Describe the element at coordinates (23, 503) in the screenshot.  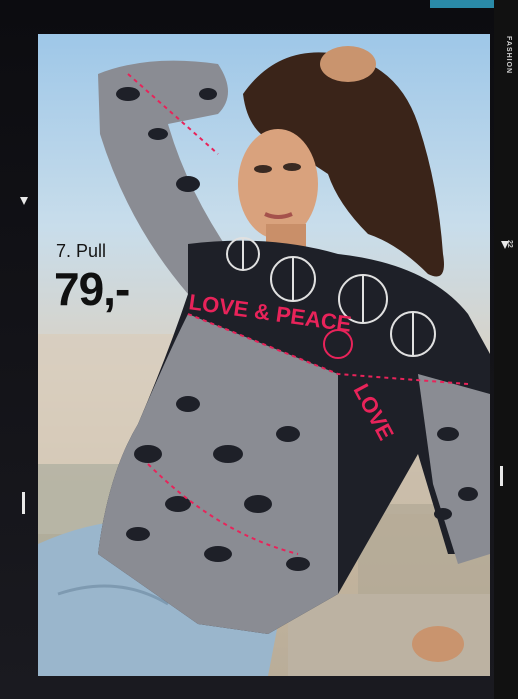
I see `frame-tick-left` at that location.